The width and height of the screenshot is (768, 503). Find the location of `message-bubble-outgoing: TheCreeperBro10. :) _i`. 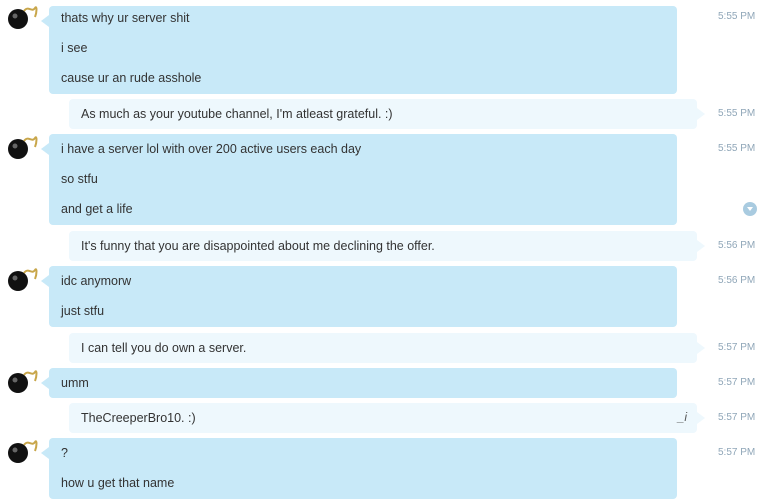

message-bubble-outgoing: TheCreeperBro10. :) _i is located at coordinates (387, 418).